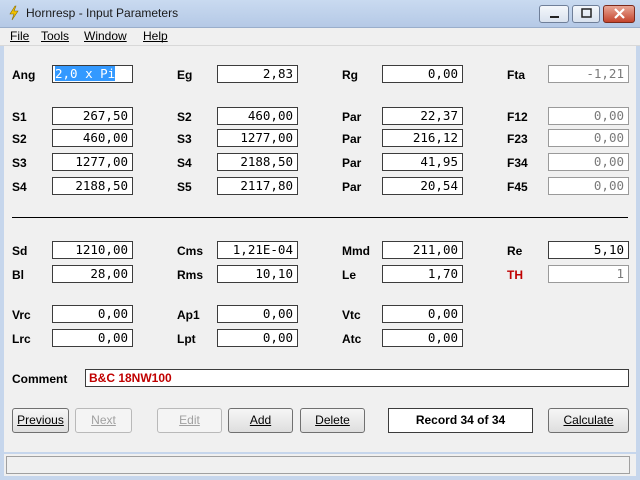 This screenshot has height=480, width=640. What do you see at coordinates (92, 314) in the screenshot?
I see `param-field-vrc: 0,00` at bounding box center [92, 314].